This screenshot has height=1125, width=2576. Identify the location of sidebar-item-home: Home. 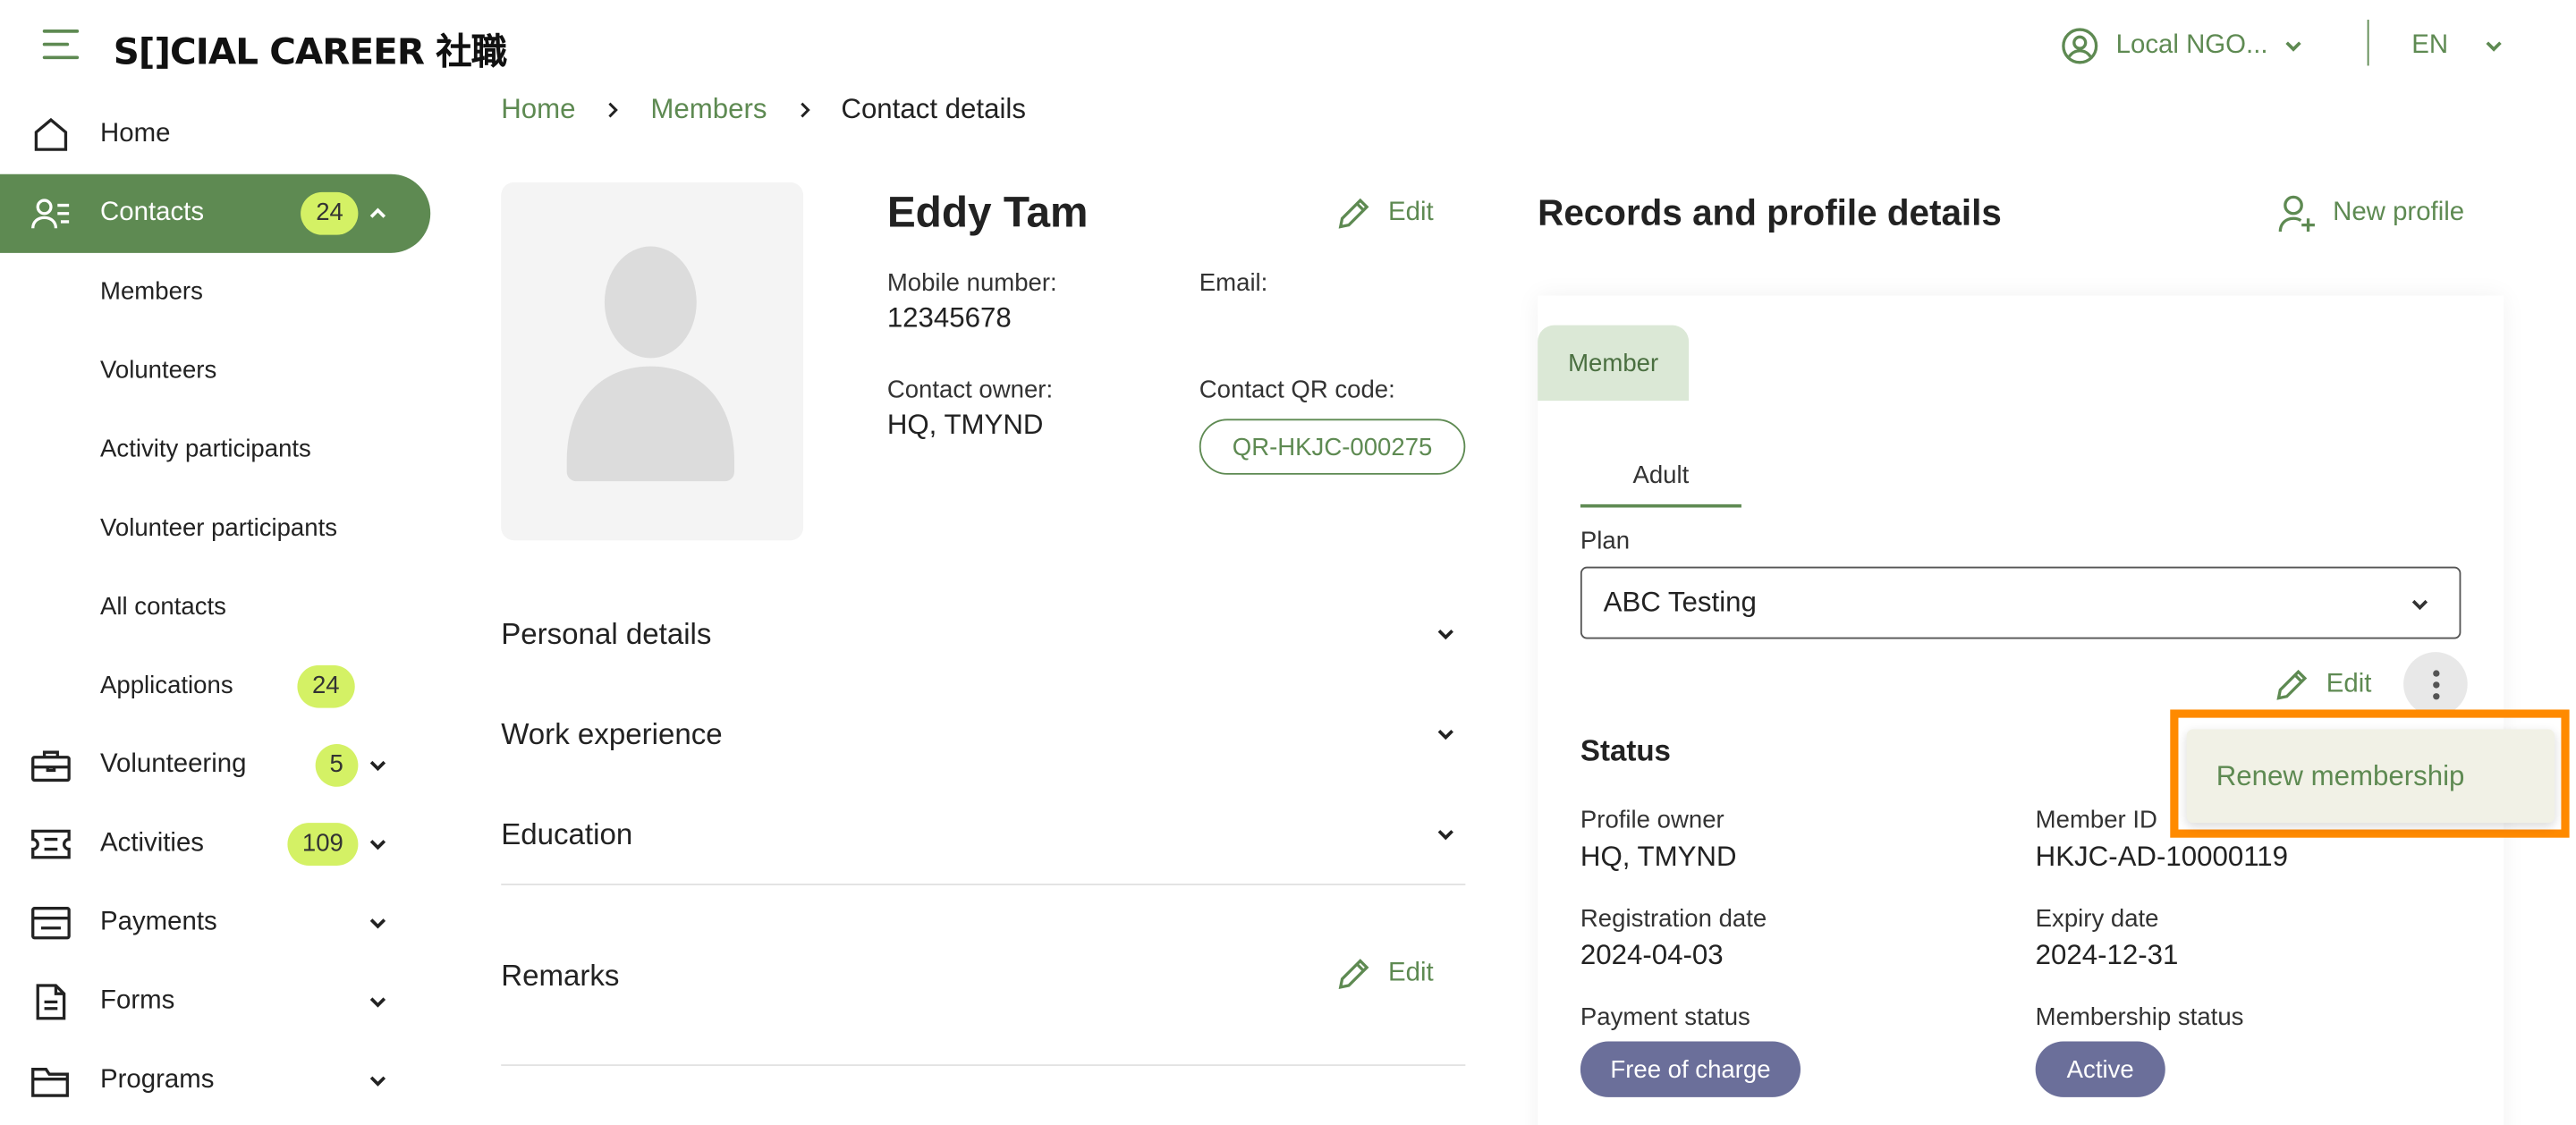
(215, 135).